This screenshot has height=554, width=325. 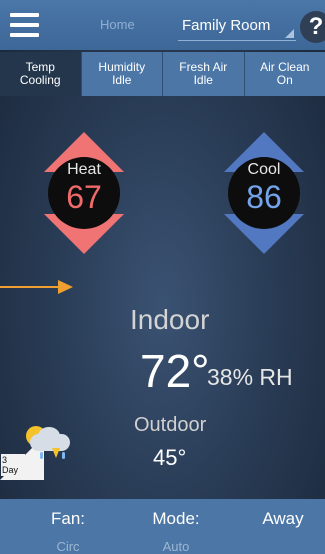 I want to click on tab-fresh-air: Fresh Air Idle, so click(x=204, y=74).